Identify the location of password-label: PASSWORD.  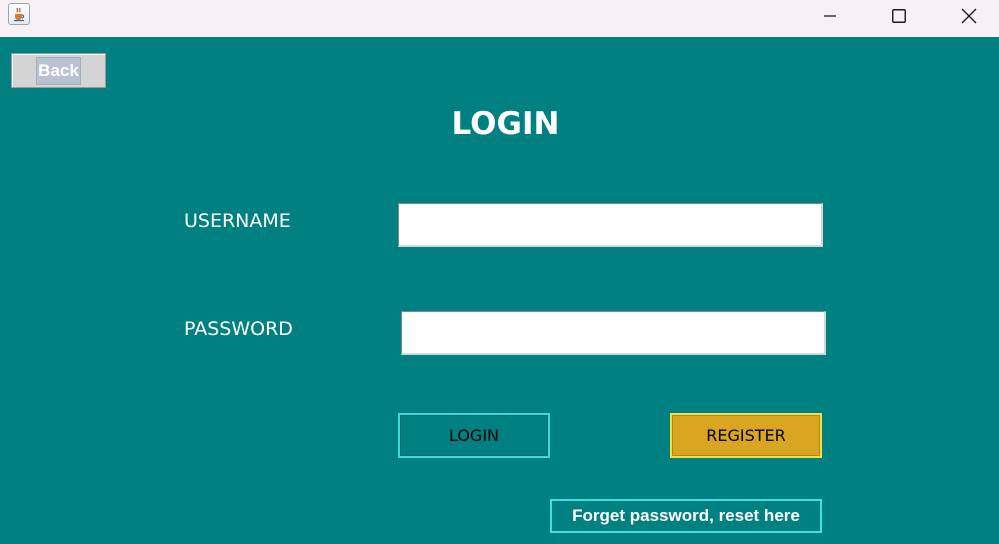
(238, 329).